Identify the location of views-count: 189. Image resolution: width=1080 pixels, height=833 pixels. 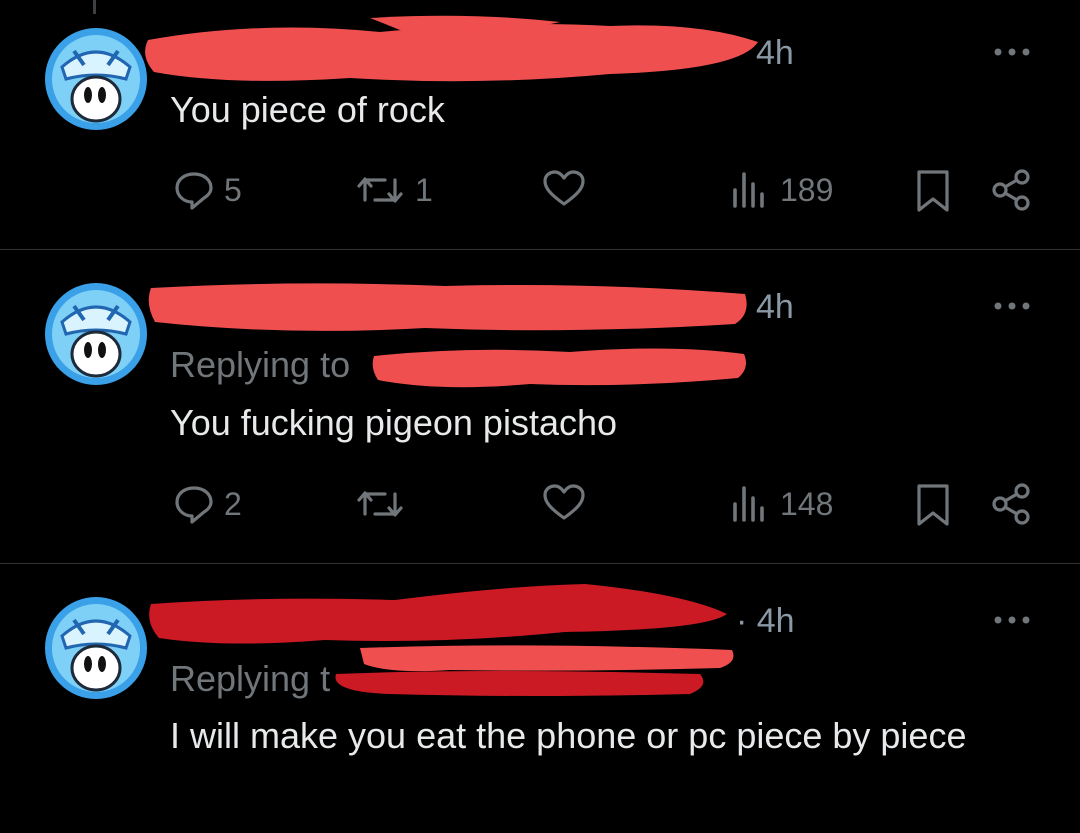
(807, 189).